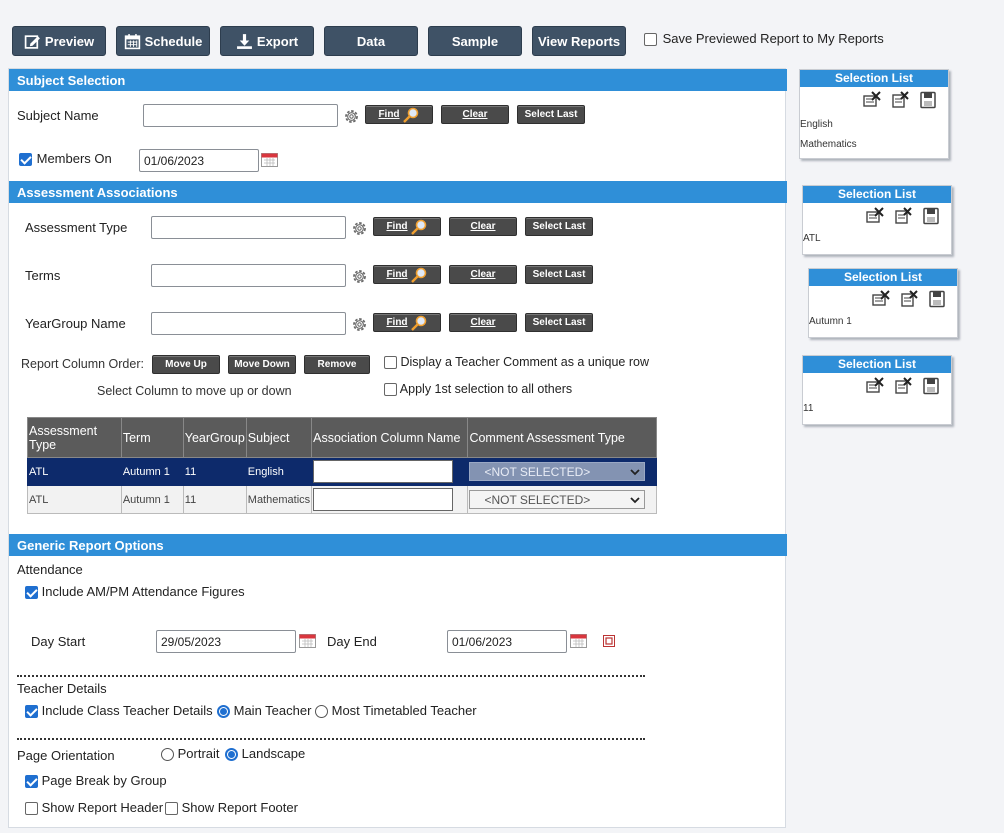  What do you see at coordinates (418, 275) in the screenshot?
I see `magnifier-icon` at bounding box center [418, 275].